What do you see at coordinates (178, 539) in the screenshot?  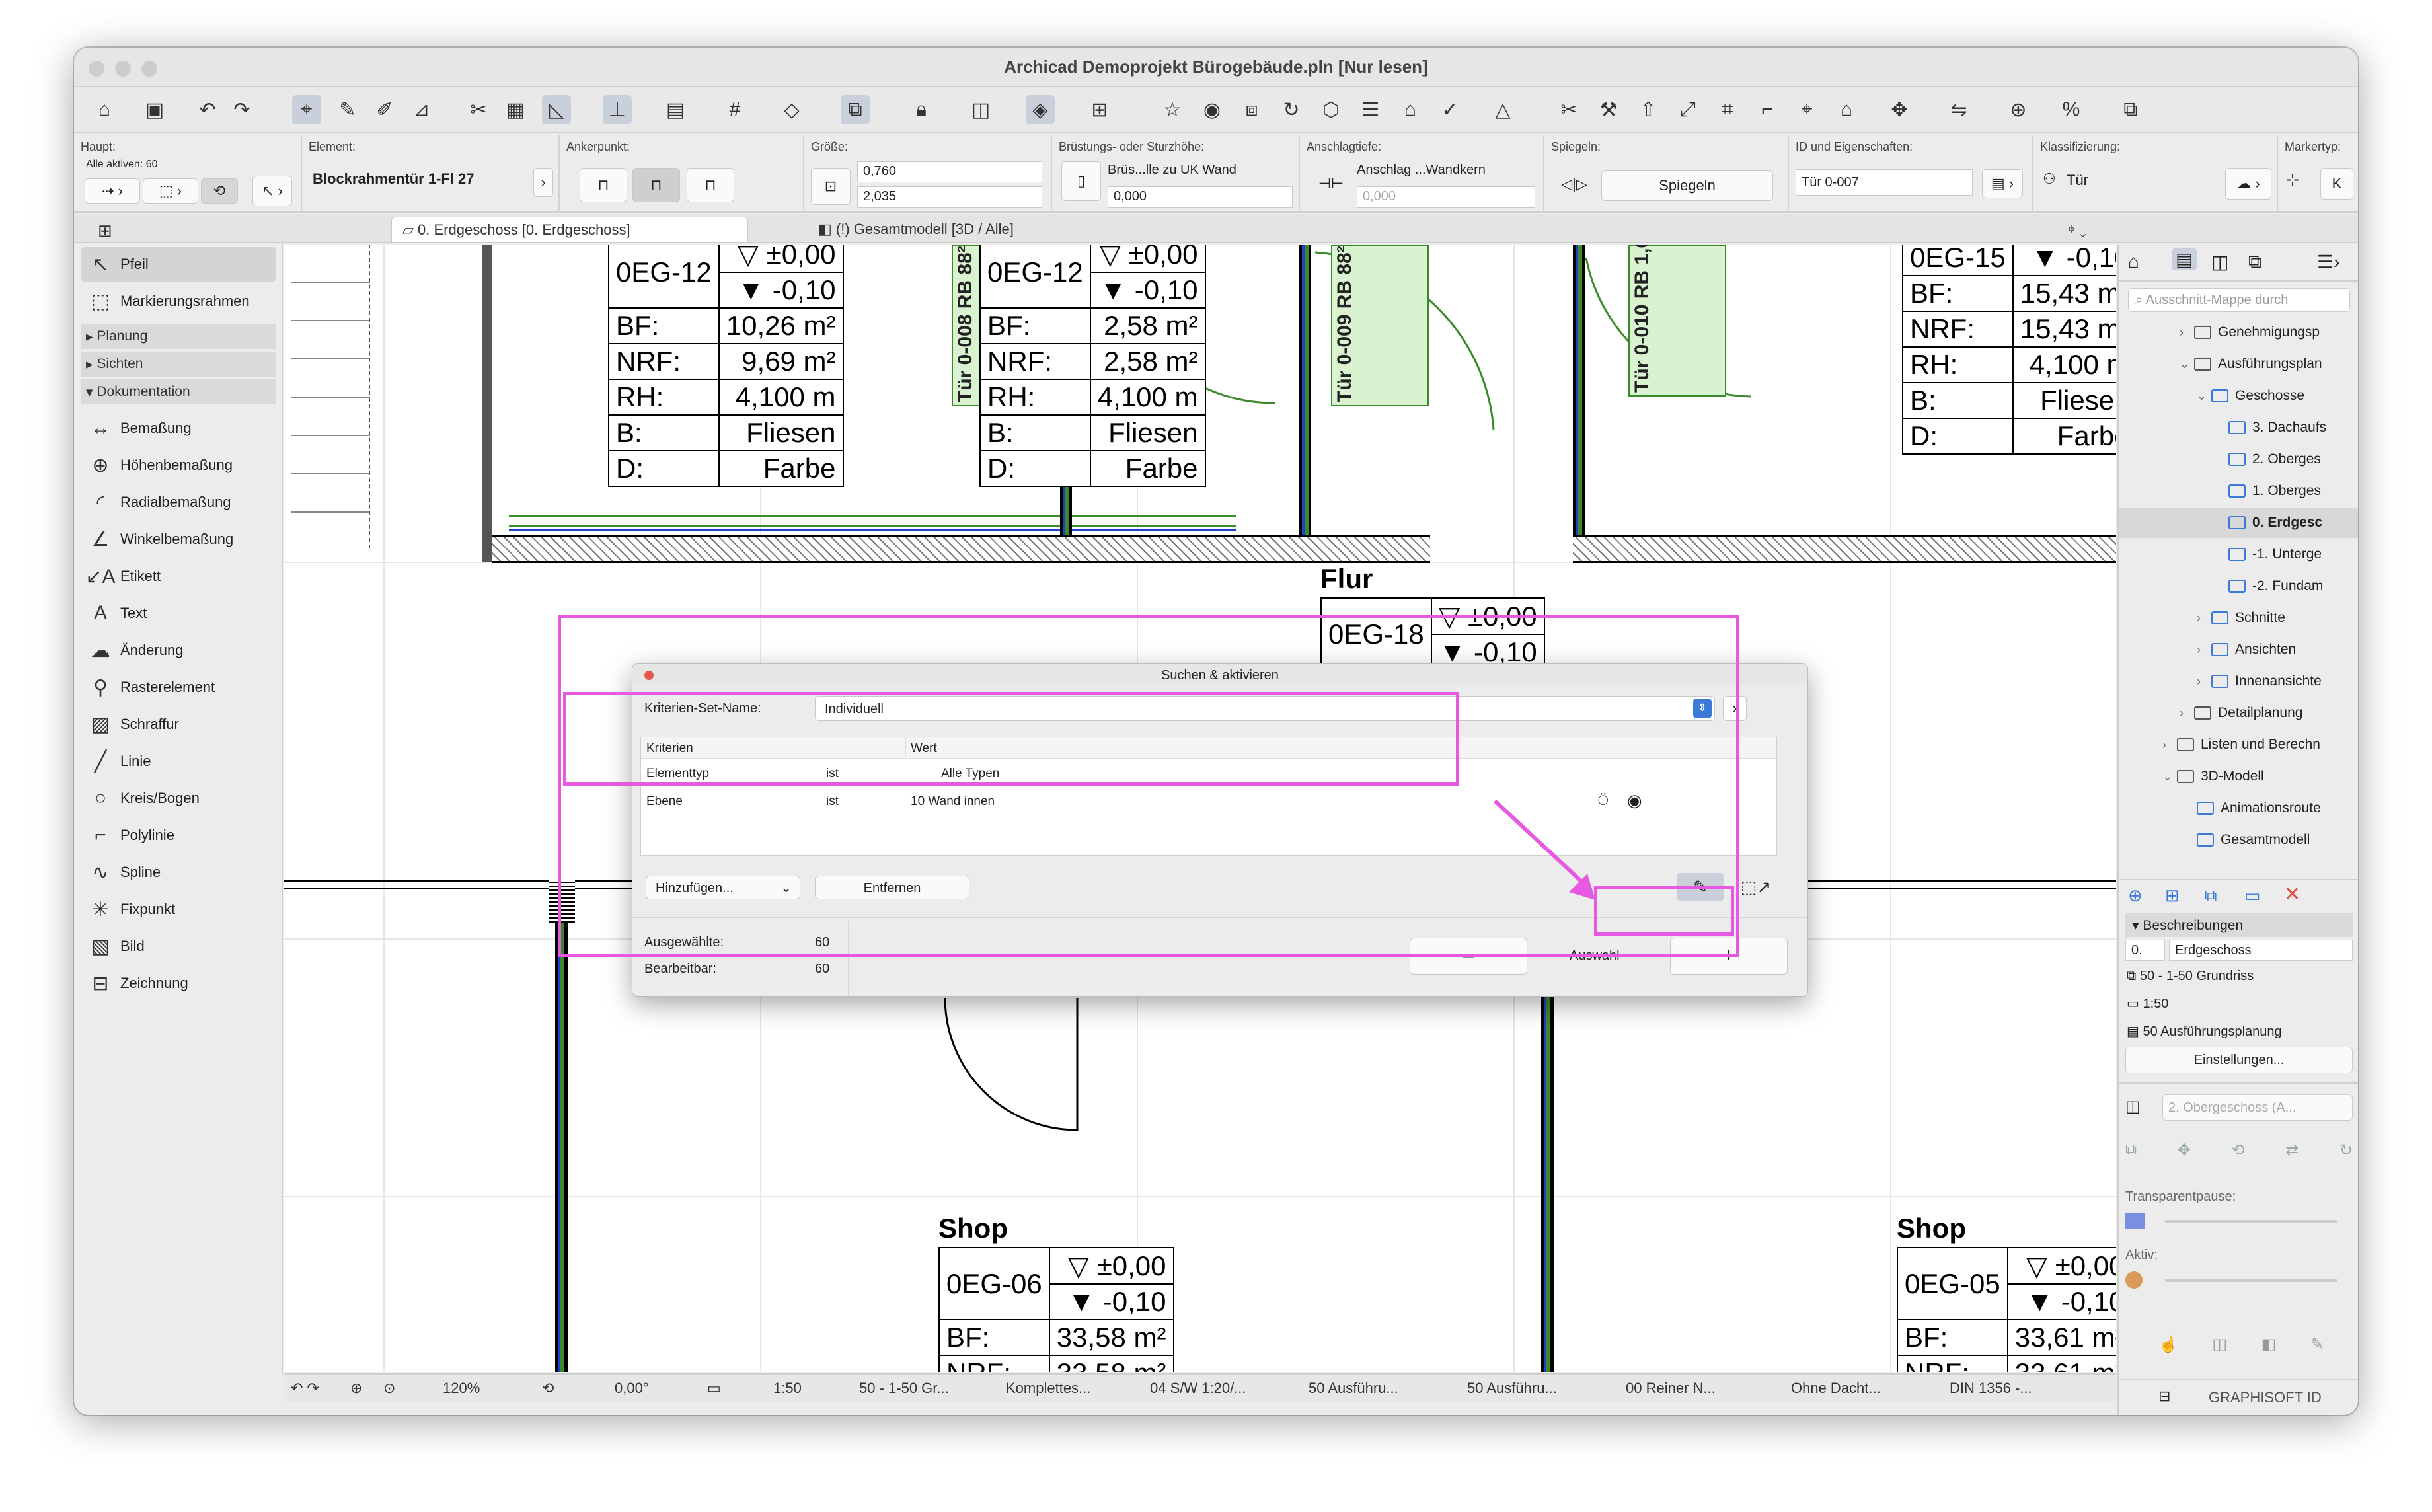 I see `tool-winkelbemassung: ∠ Winkelbemaßung` at bounding box center [178, 539].